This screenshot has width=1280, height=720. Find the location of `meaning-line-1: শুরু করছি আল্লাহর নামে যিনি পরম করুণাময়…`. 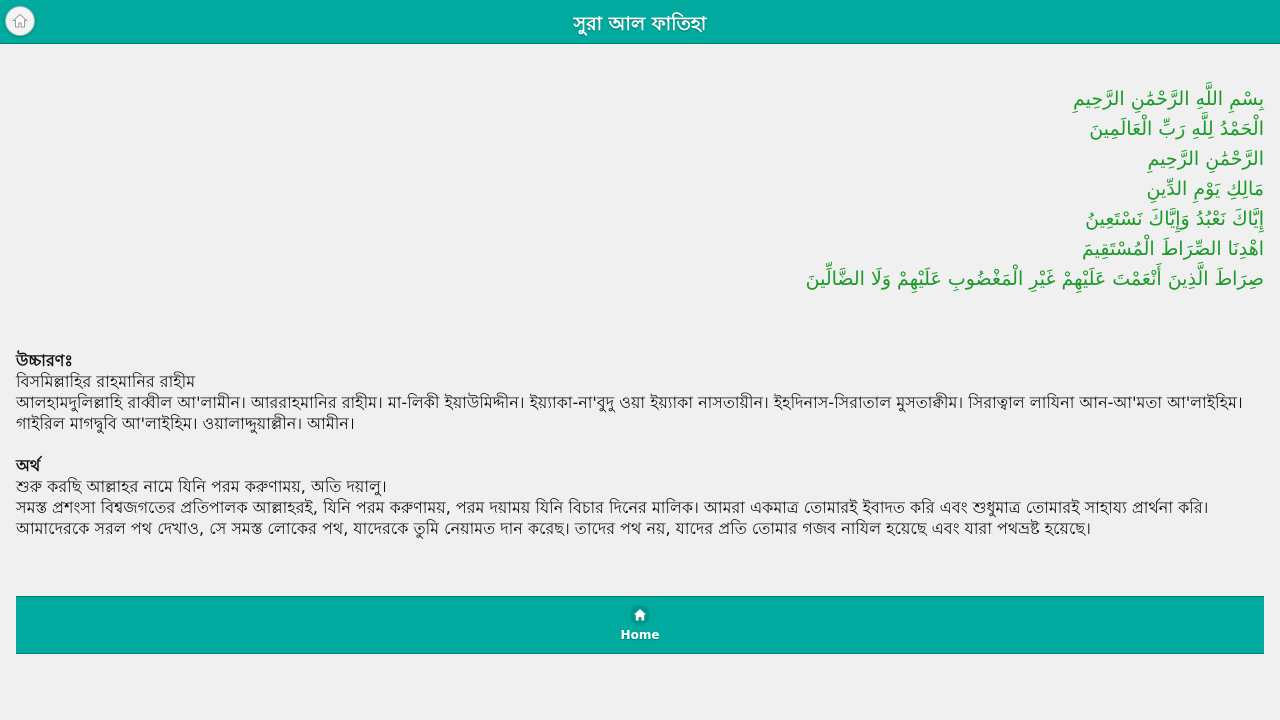

meaning-line-1: শুরু করছি আল্লাহর নামে যিনি পরম করুণাময়… is located at coordinates (201, 486).